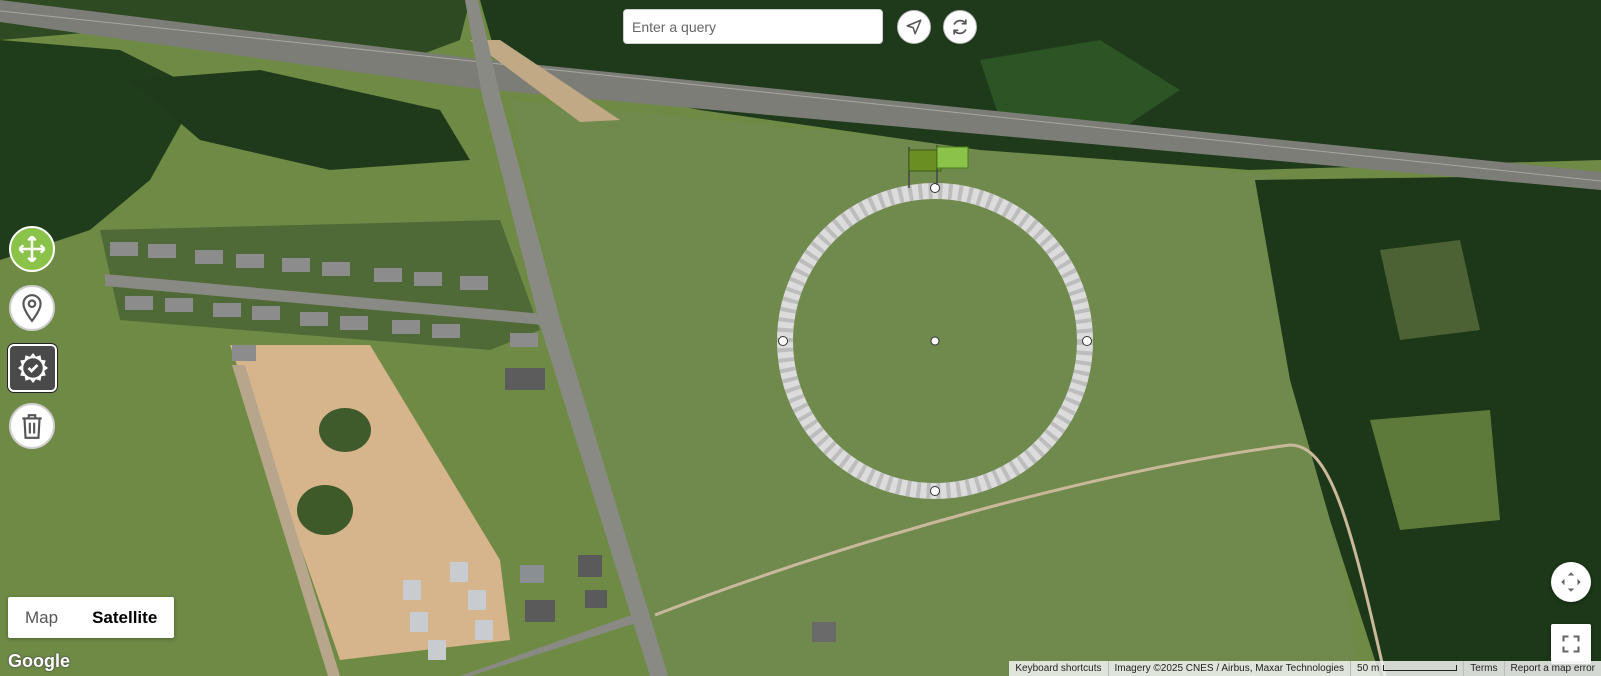 The height and width of the screenshot is (676, 1601). Describe the element at coordinates (935, 491) in the screenshot. I see `circle-handle-bottom` at that location.